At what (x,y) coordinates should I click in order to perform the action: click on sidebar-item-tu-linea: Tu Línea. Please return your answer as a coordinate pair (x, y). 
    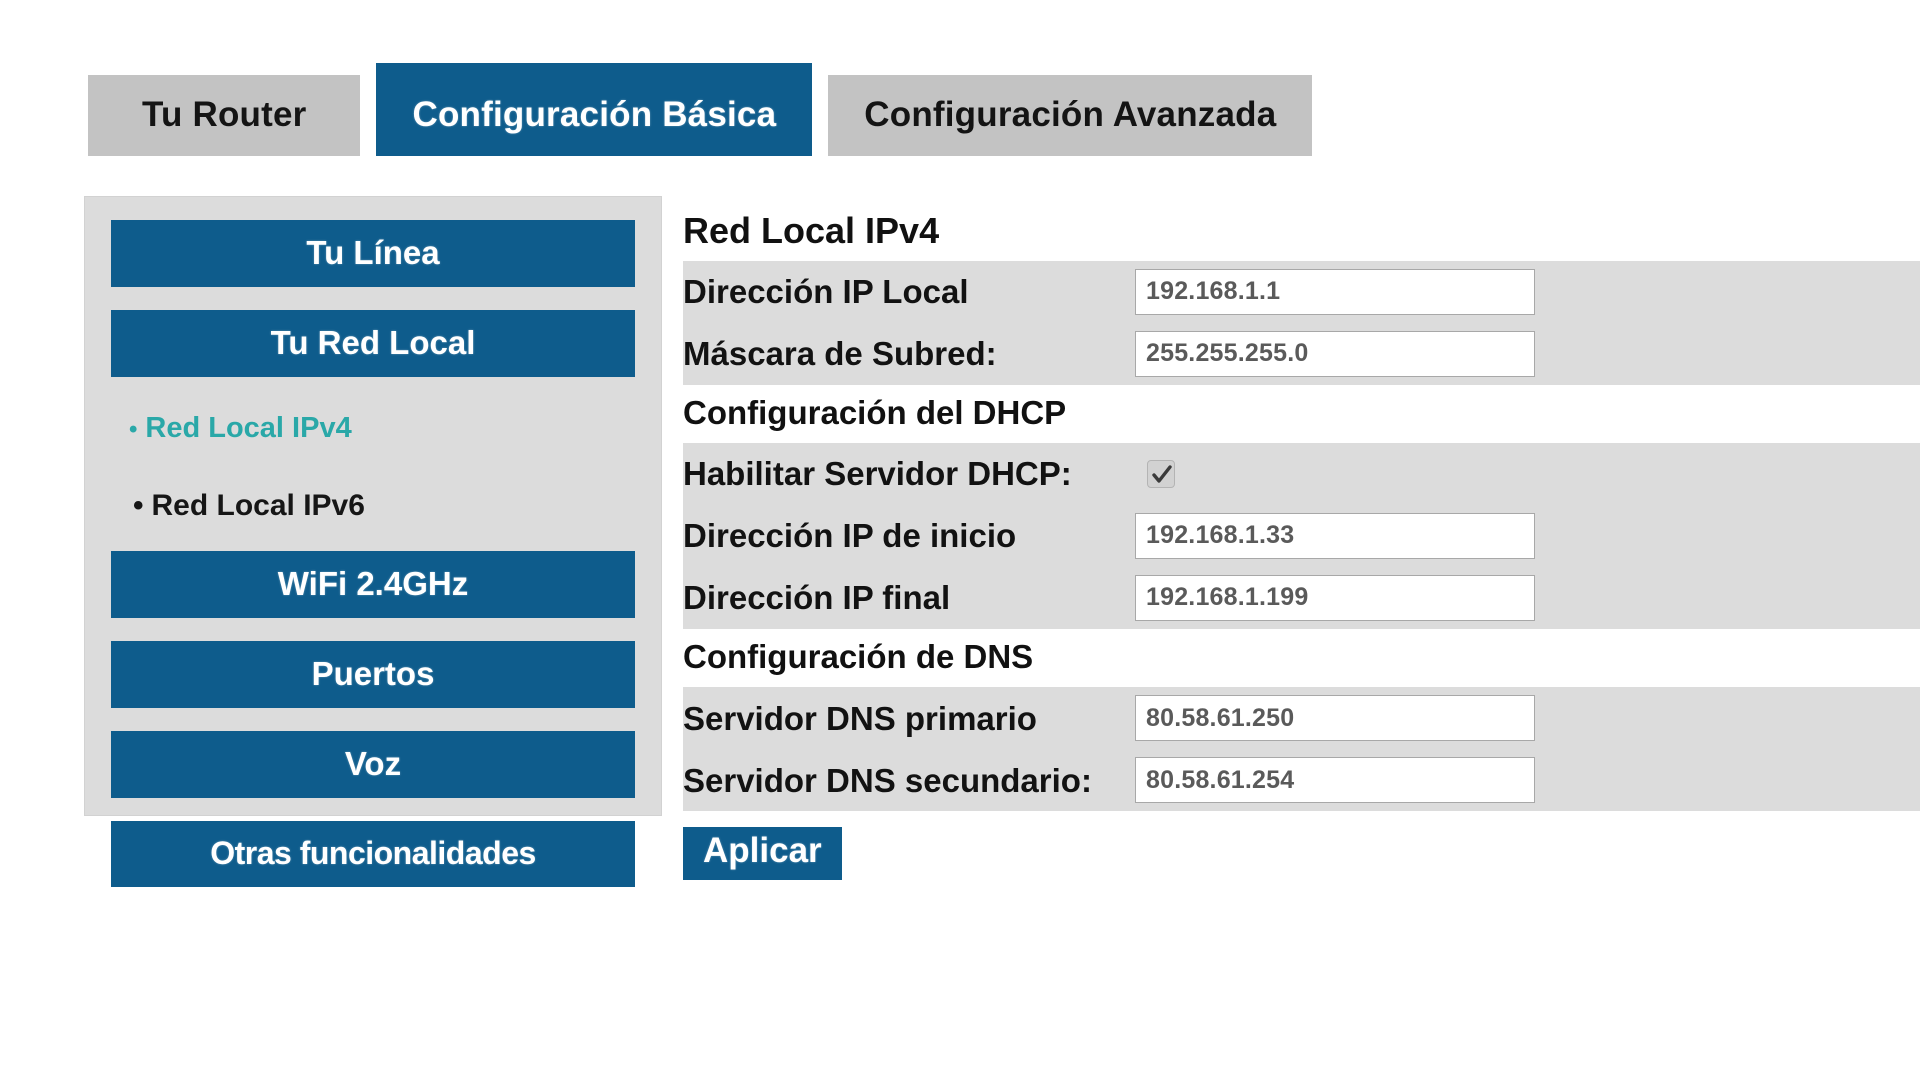
    Looking at the image, I should click on (373, 253).